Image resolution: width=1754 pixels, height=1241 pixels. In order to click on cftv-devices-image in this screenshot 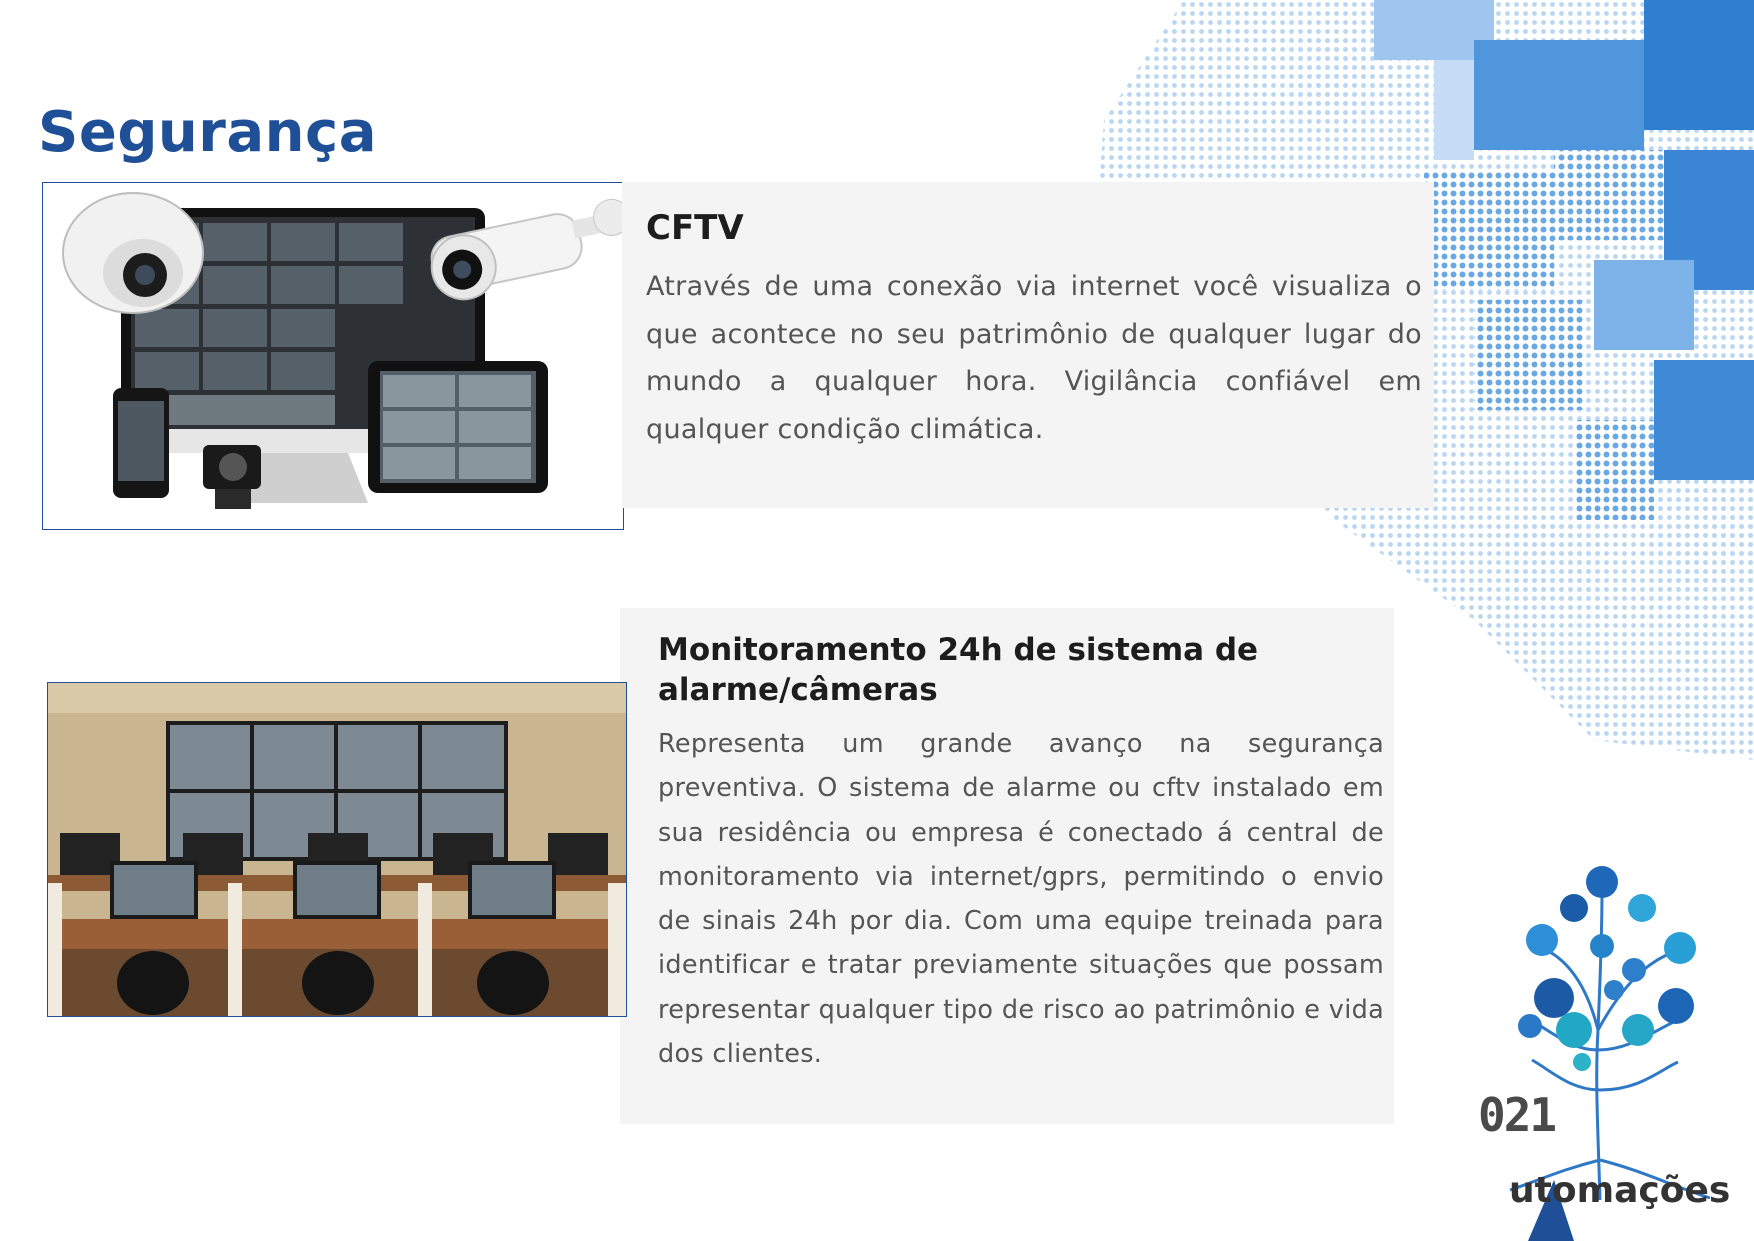, I will do `click(333, 356)`.